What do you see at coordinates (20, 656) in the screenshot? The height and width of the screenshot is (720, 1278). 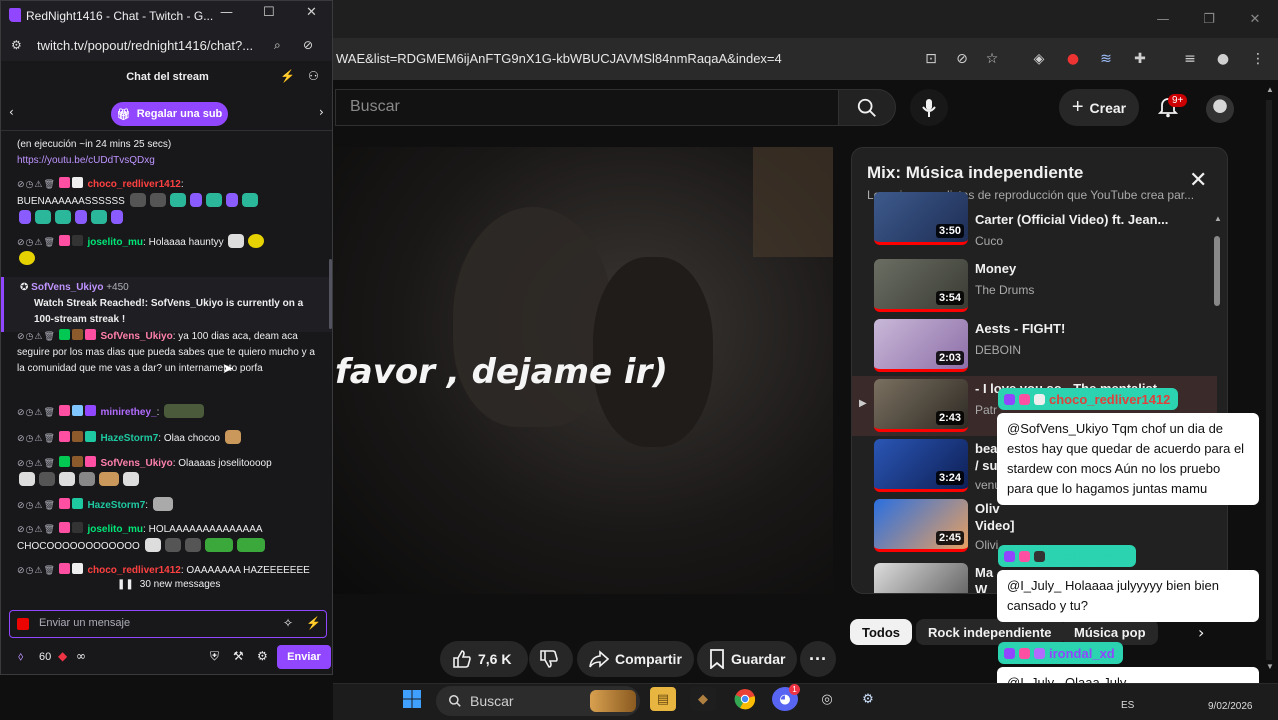 I see `channel-points-icon: ⬨` at bounding box center [20, 656].